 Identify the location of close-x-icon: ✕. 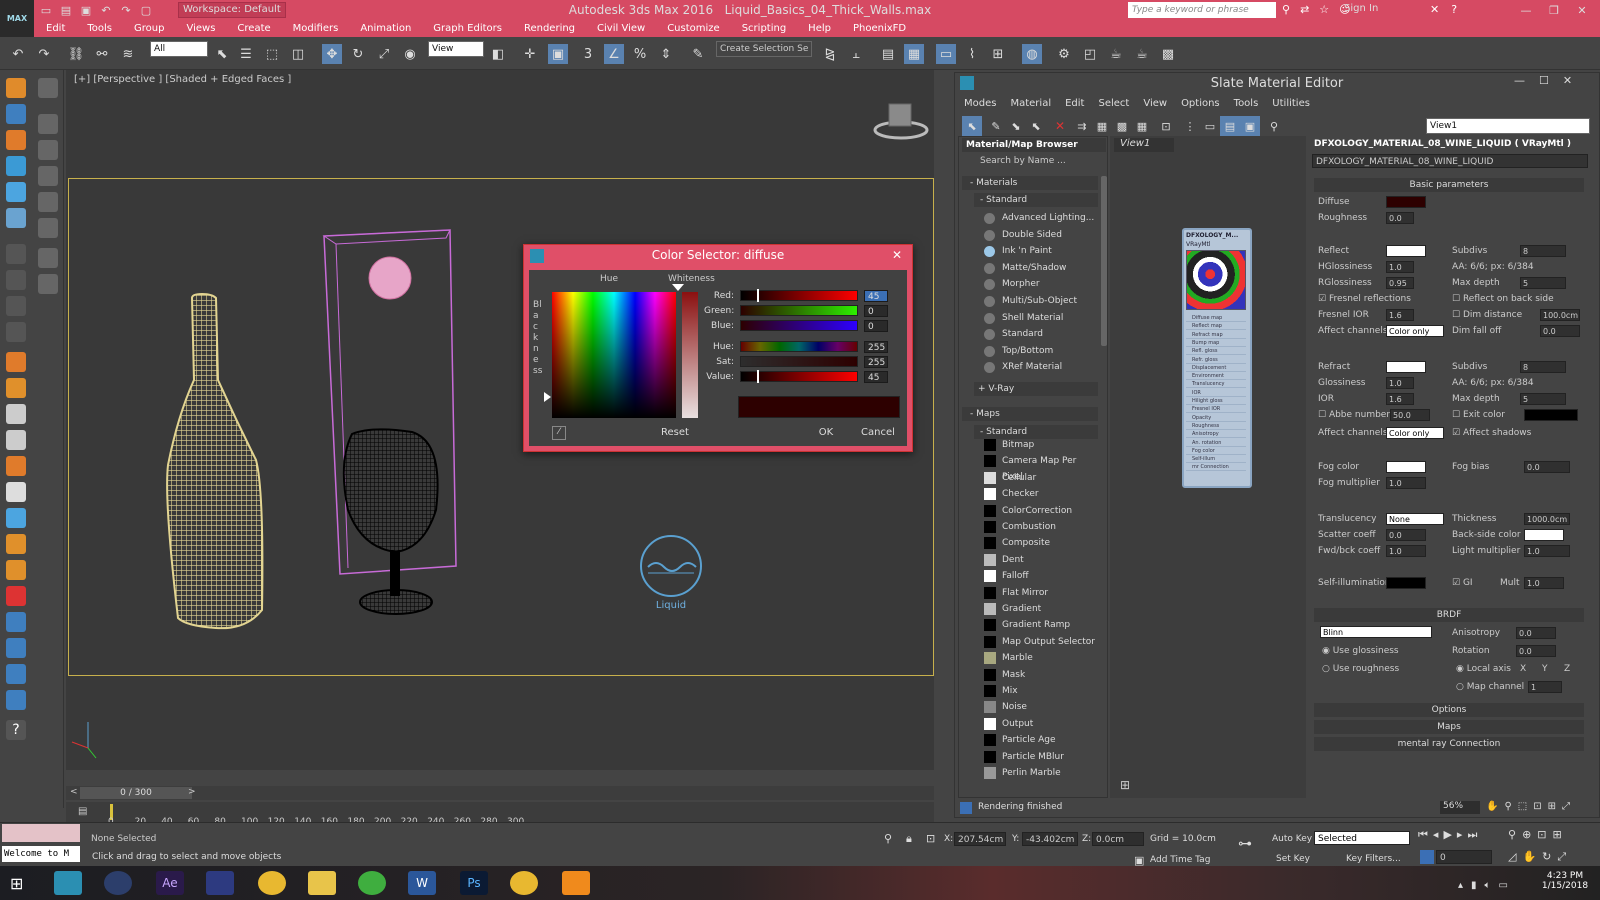
(1434, 9).